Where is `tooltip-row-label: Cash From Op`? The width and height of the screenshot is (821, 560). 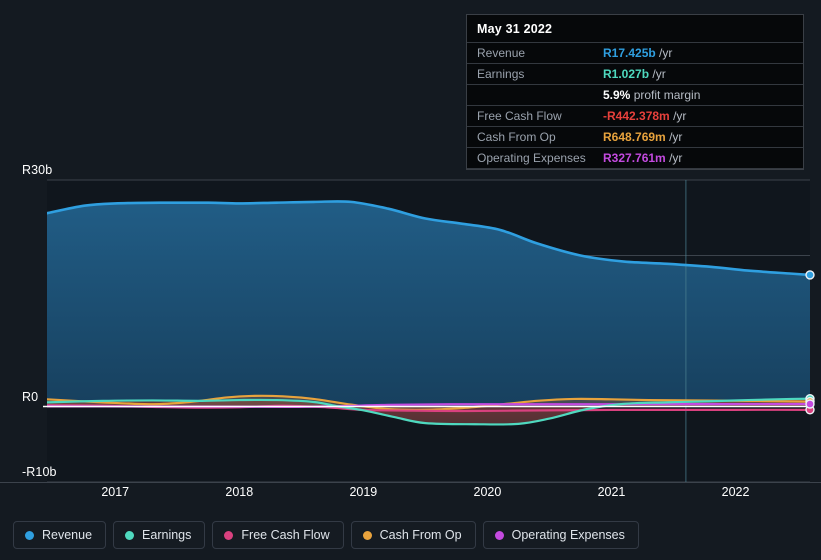
tooltip-row-label: Cash From Op is located at coordinates (516, 137).